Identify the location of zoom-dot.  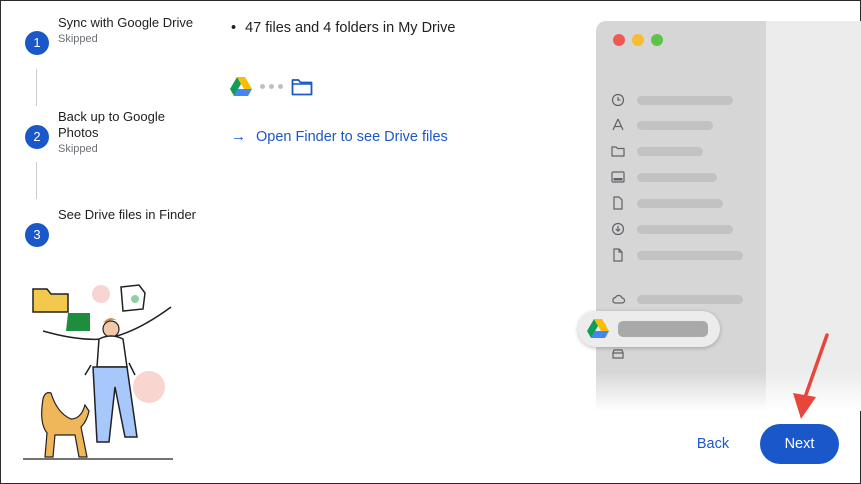
(657, 40).